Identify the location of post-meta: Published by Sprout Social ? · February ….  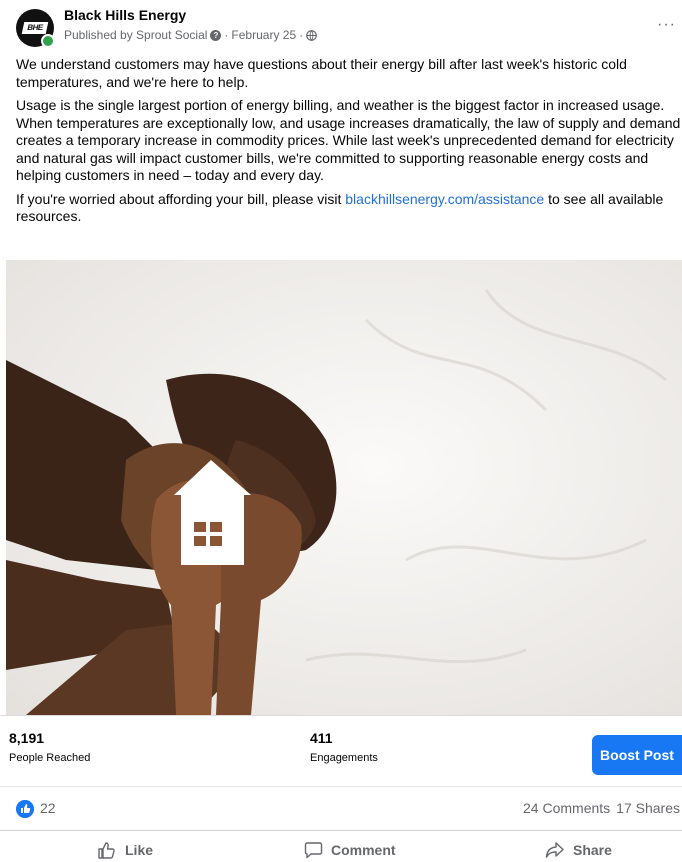
(190, 35).